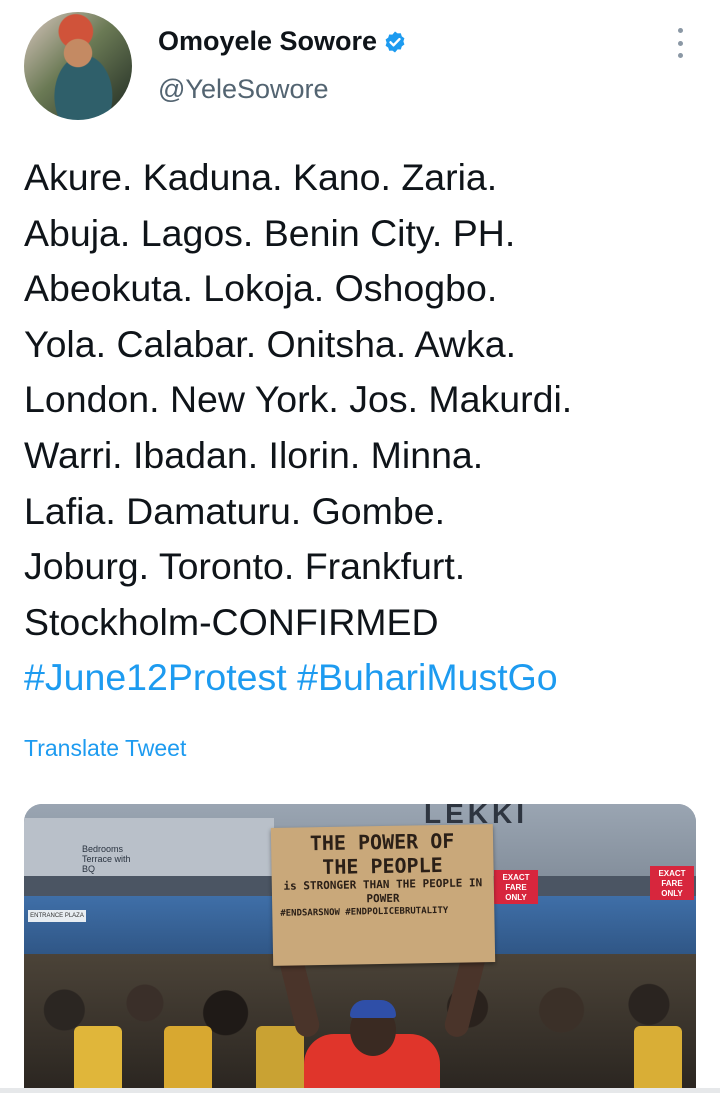  What do you see at coordinates (298, 399) in the screenshot?
I see `tweet-line: London. New York. Jos. Makurdi.` at bounding box center [298, 399].